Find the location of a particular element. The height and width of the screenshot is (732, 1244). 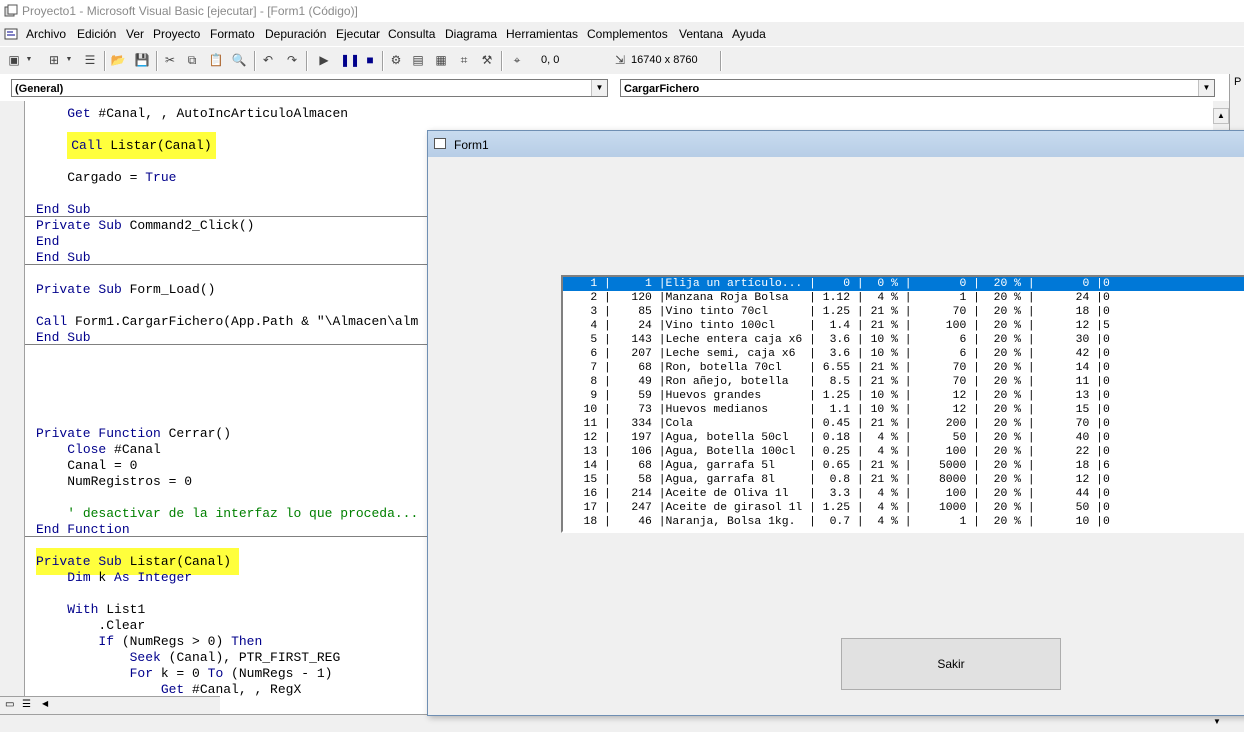

full-module-view-icon: ☰ is located at coordinates (26, 704).